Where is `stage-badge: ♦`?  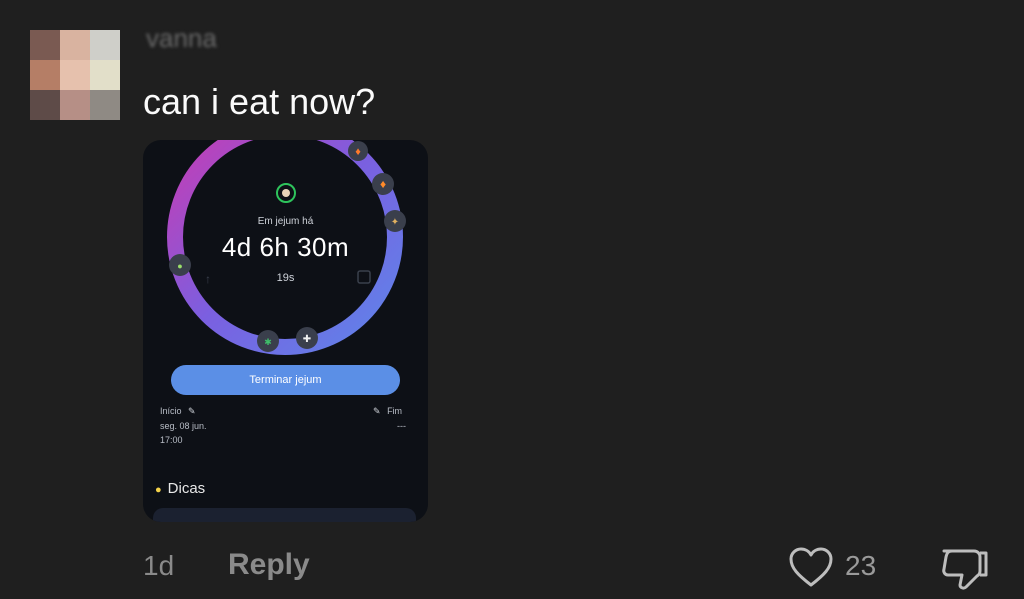
stage-badge: ♦ is located at coordinates (358, 151).